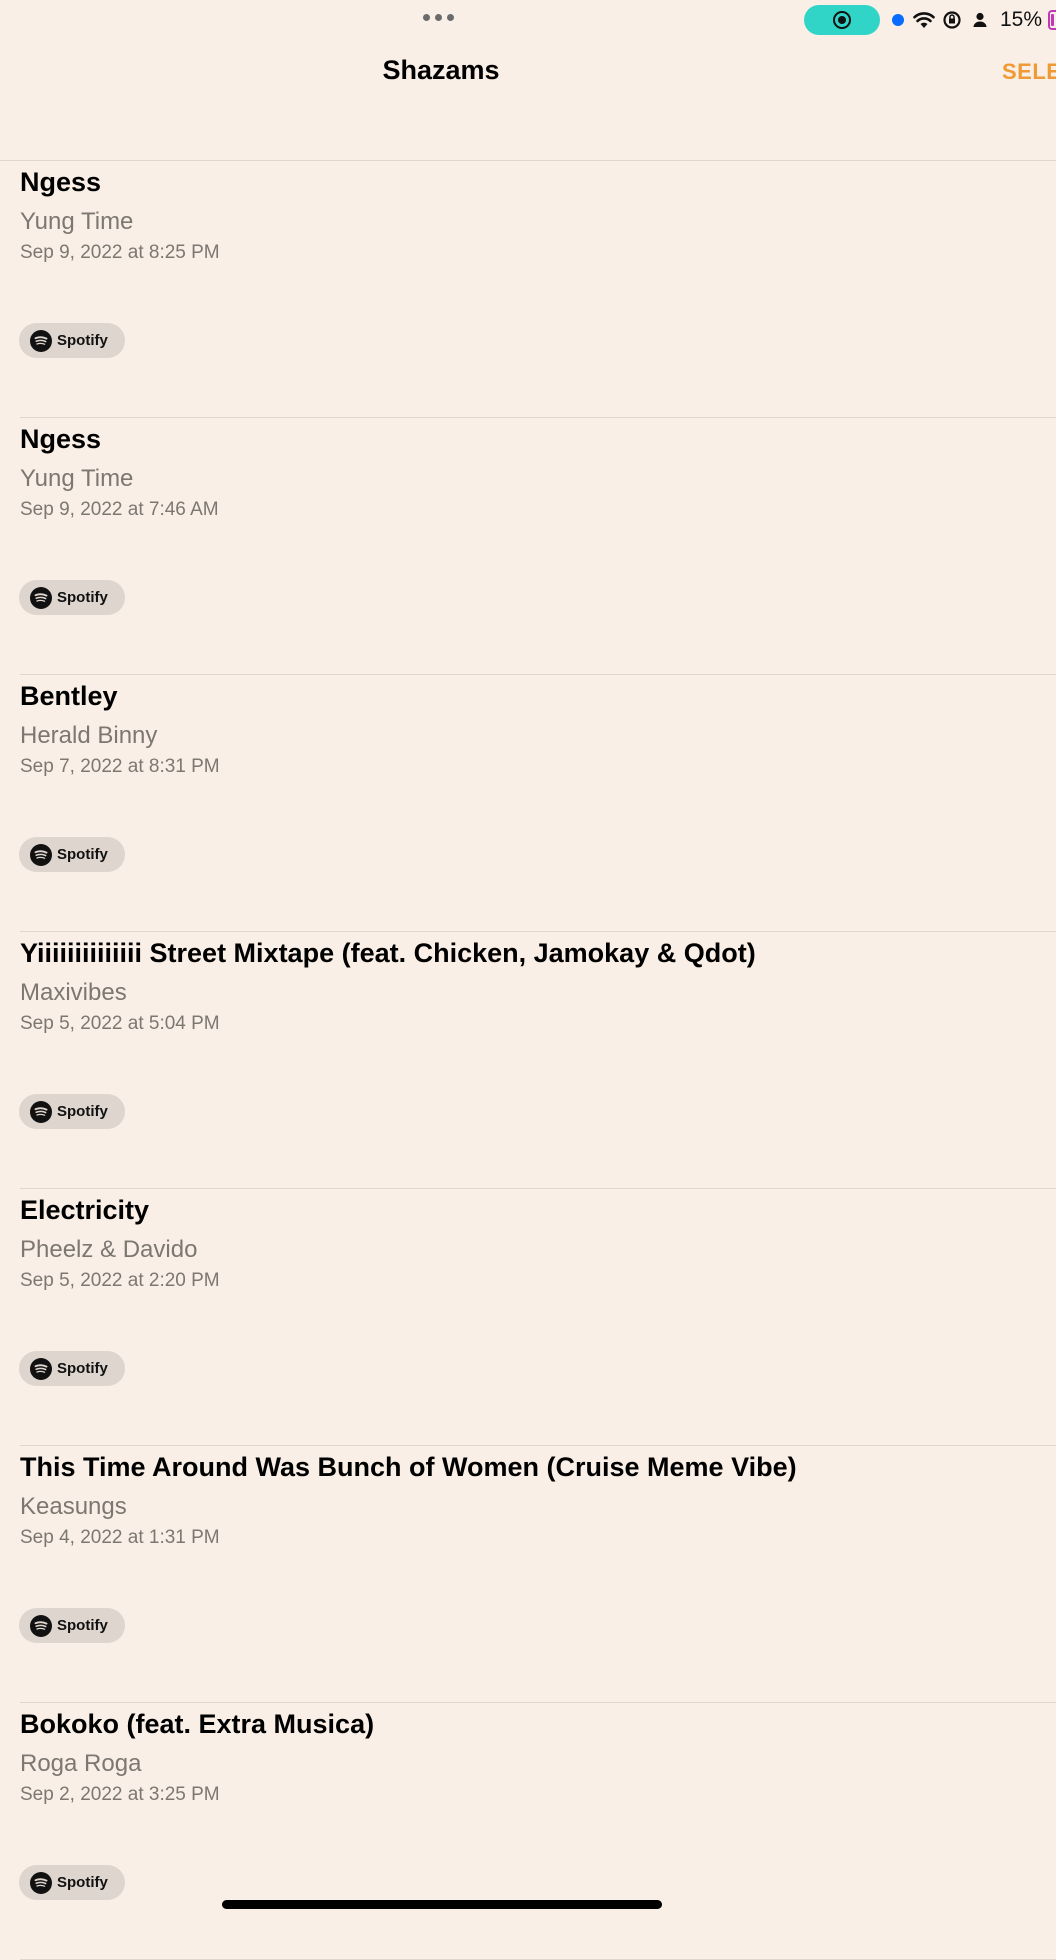  What do you see at coordinates (442, 1904) in the screenshot?
I see `home-indicator` at bounding box center [442, 1904].